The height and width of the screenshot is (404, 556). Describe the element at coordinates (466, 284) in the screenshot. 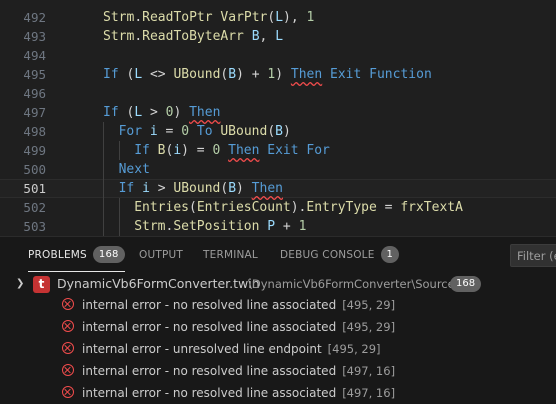

I see `file-problem-count: 168` at that location.